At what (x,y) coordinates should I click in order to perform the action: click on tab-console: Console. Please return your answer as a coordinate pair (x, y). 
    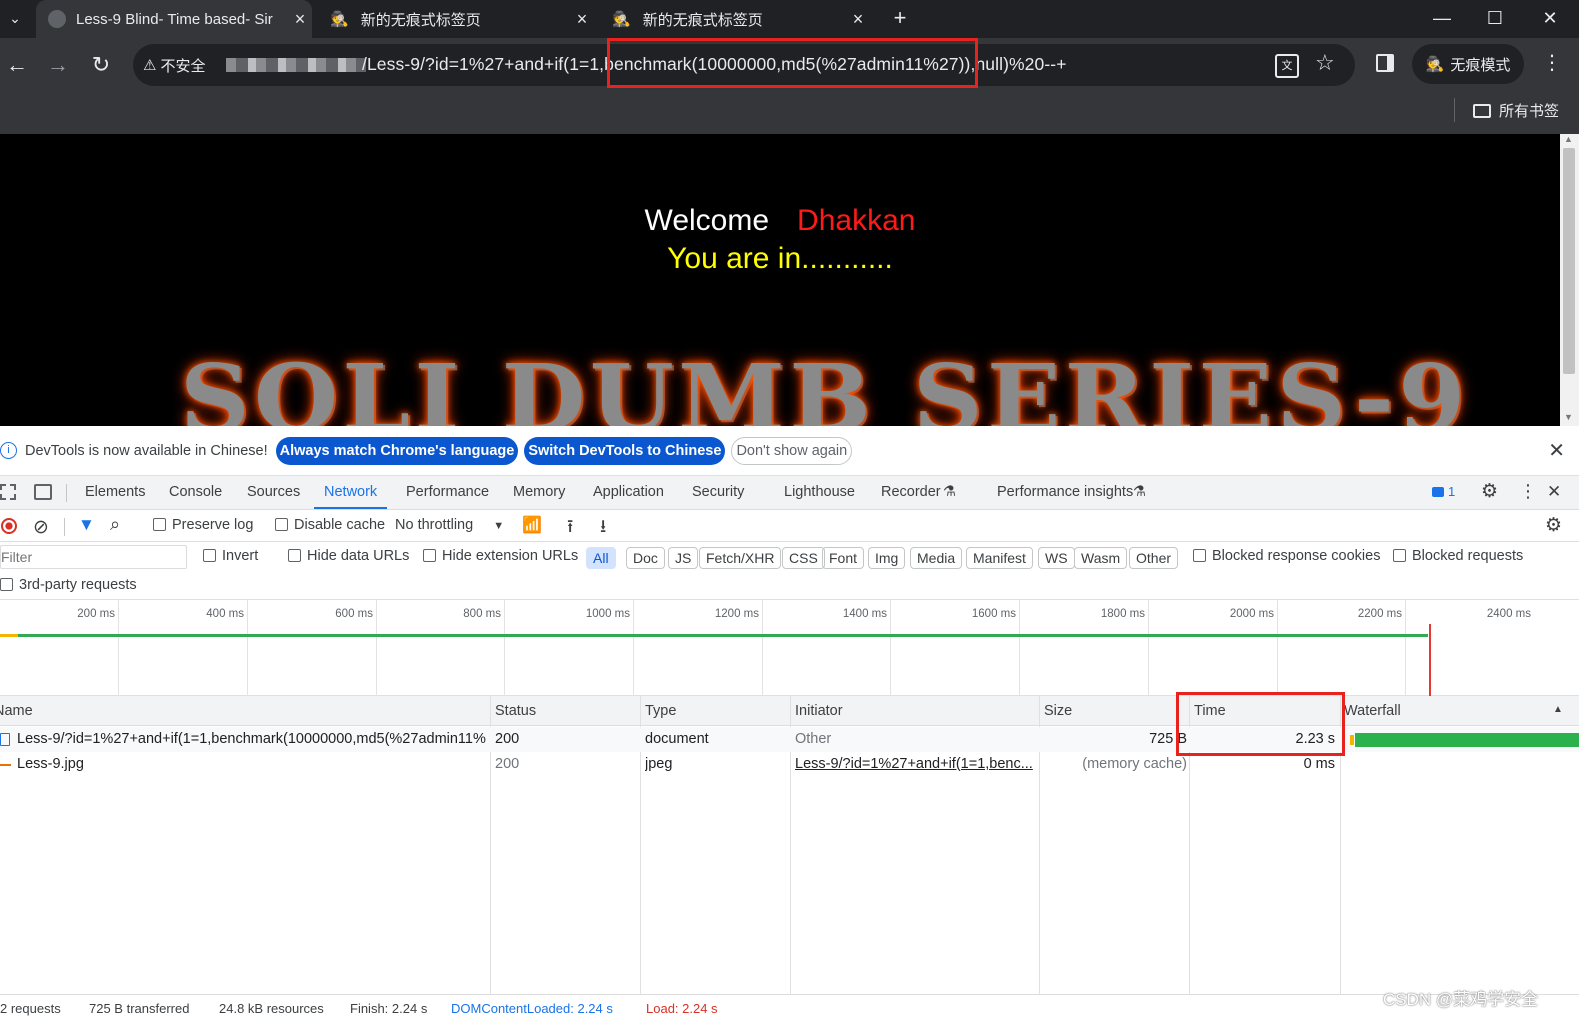
    Looking at the image, I should click on (195, 492).